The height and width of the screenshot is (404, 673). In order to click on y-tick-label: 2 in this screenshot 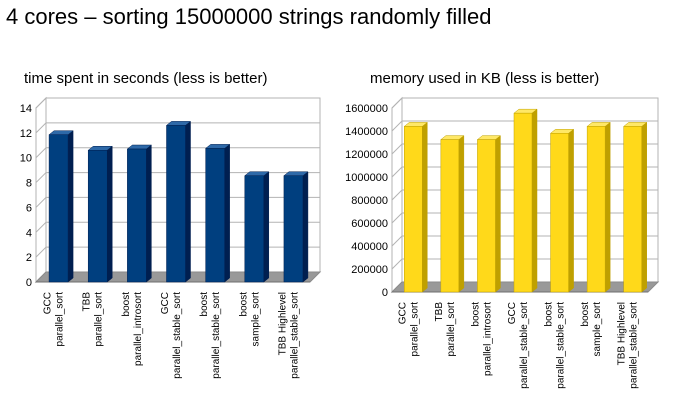, I will do `click(29, 258)`.